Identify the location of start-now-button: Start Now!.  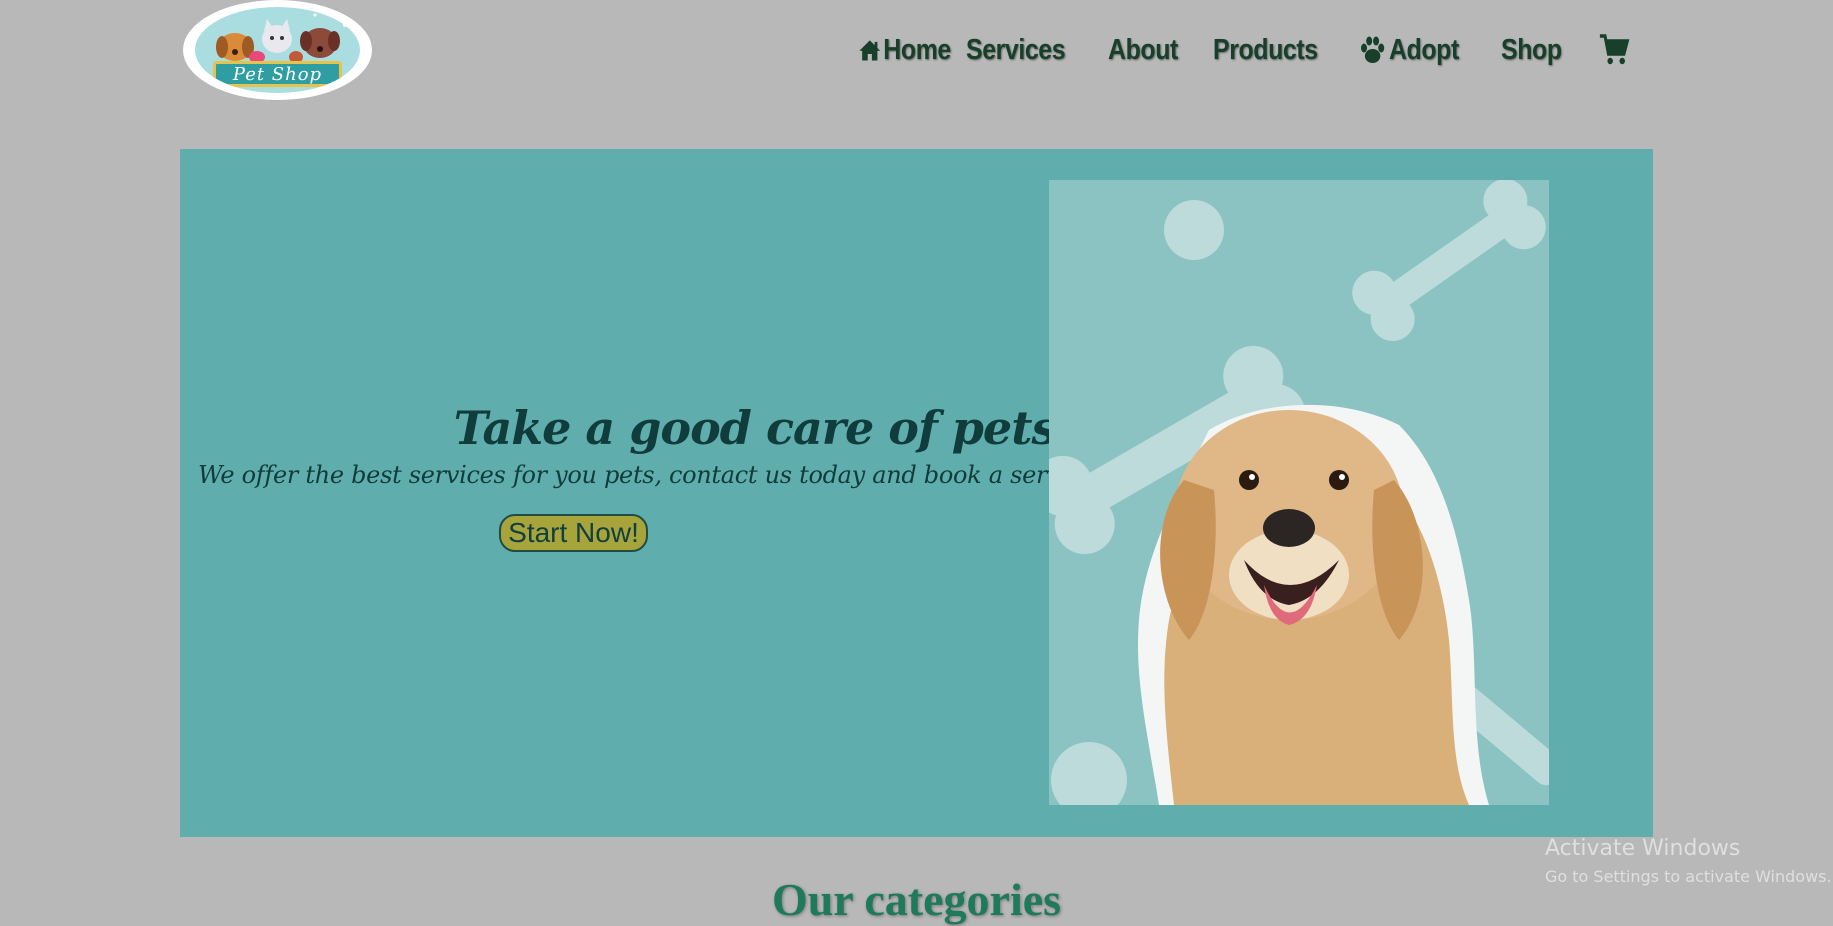
(573, 533).